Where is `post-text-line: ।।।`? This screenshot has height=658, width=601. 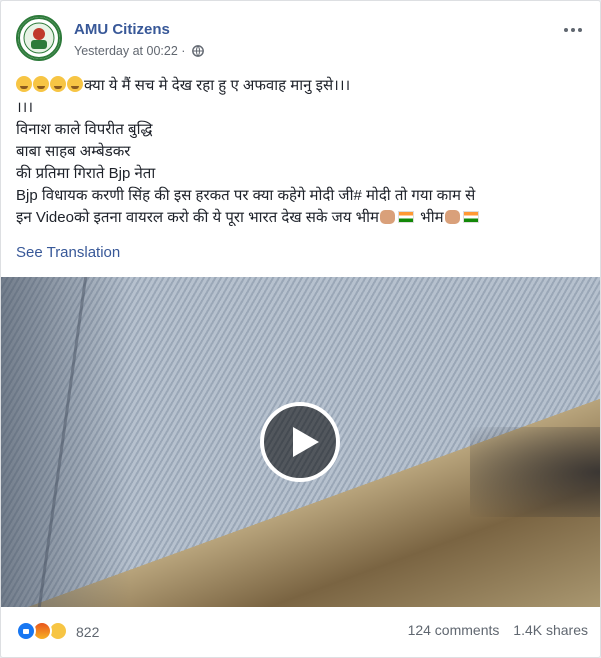 post-text-line: ।।। is located at coordinates (25, 107).